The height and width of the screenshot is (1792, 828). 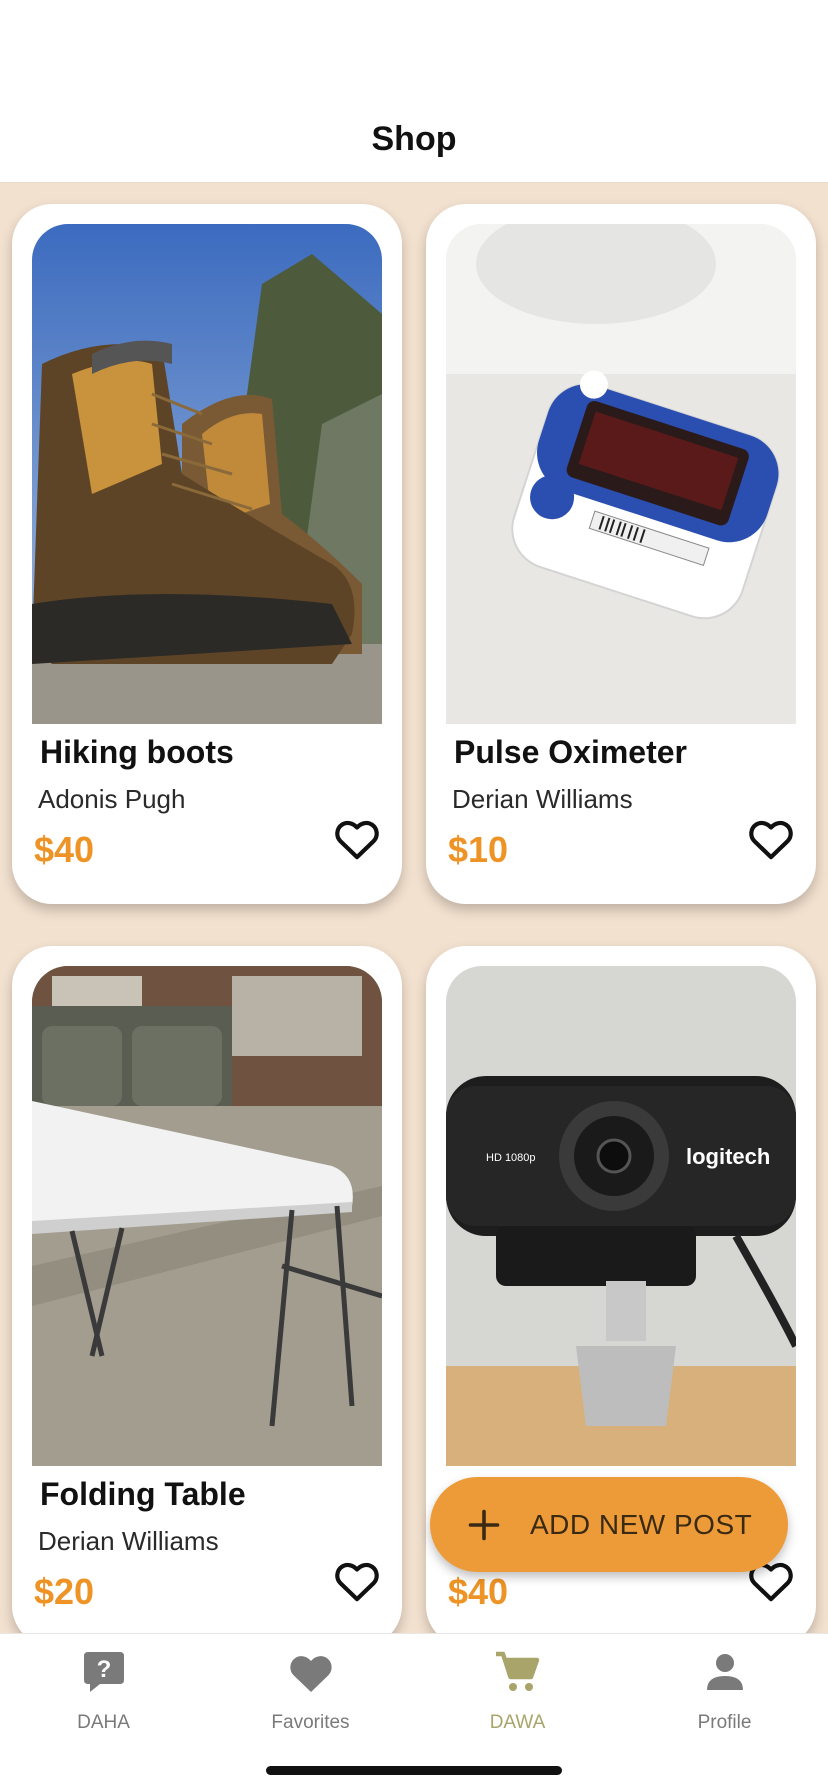 What do you see at coordinates (511, 1158) in the screenshot?
I see `svg-text: HD 1080p` at bounding box center [511, 1158].